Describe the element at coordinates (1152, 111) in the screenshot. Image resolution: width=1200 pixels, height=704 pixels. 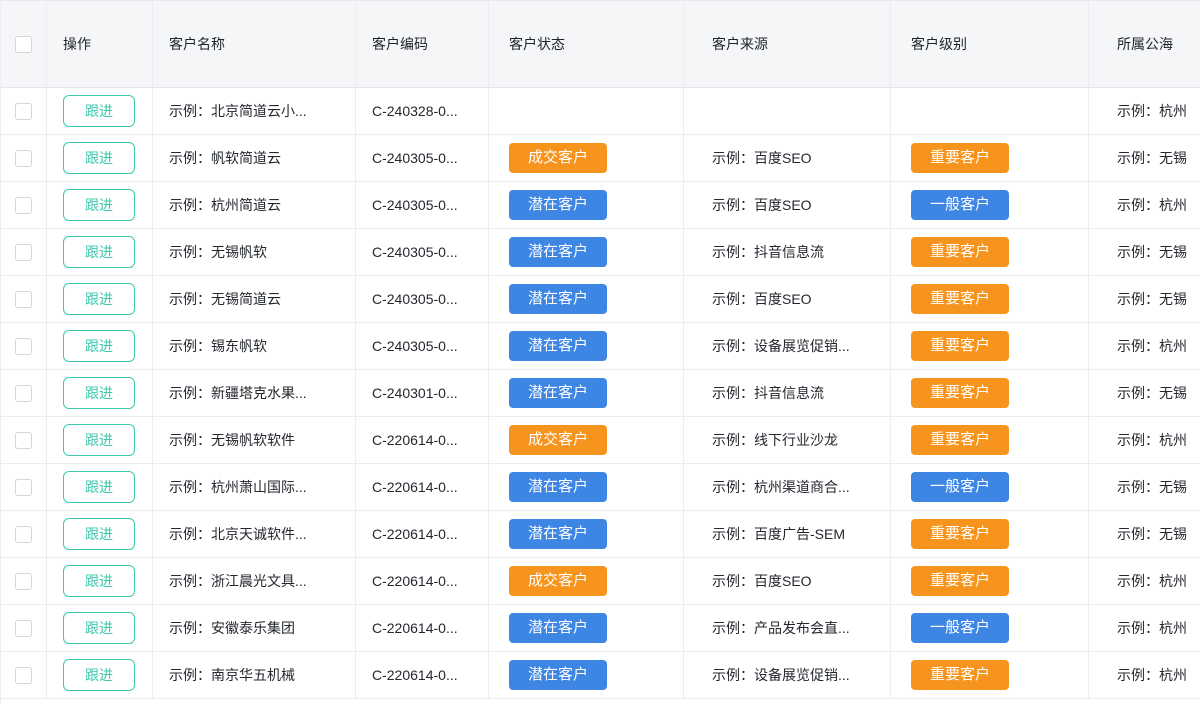
I see `public-pool: 示例：杭州` at that location.